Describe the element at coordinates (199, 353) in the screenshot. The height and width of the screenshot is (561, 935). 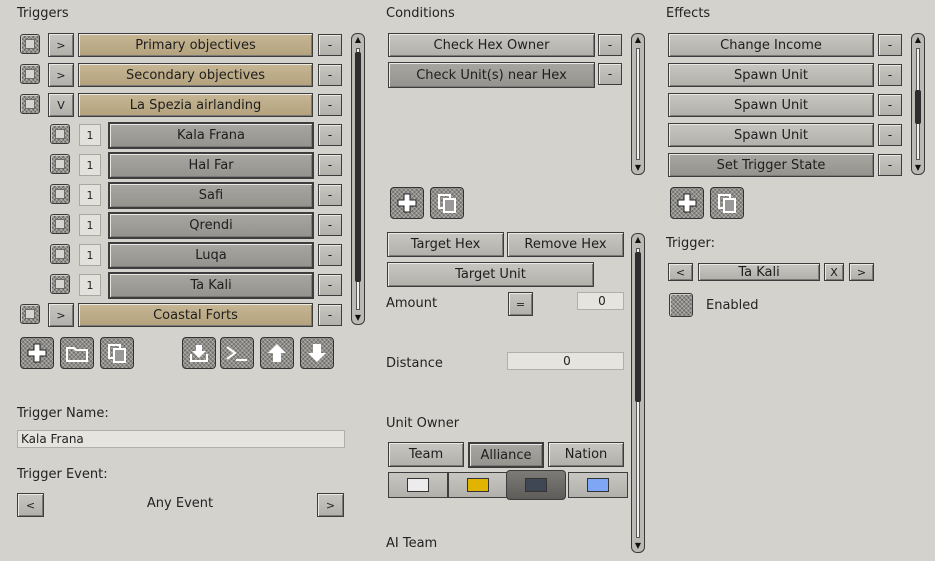
I see `import-button` at that location.